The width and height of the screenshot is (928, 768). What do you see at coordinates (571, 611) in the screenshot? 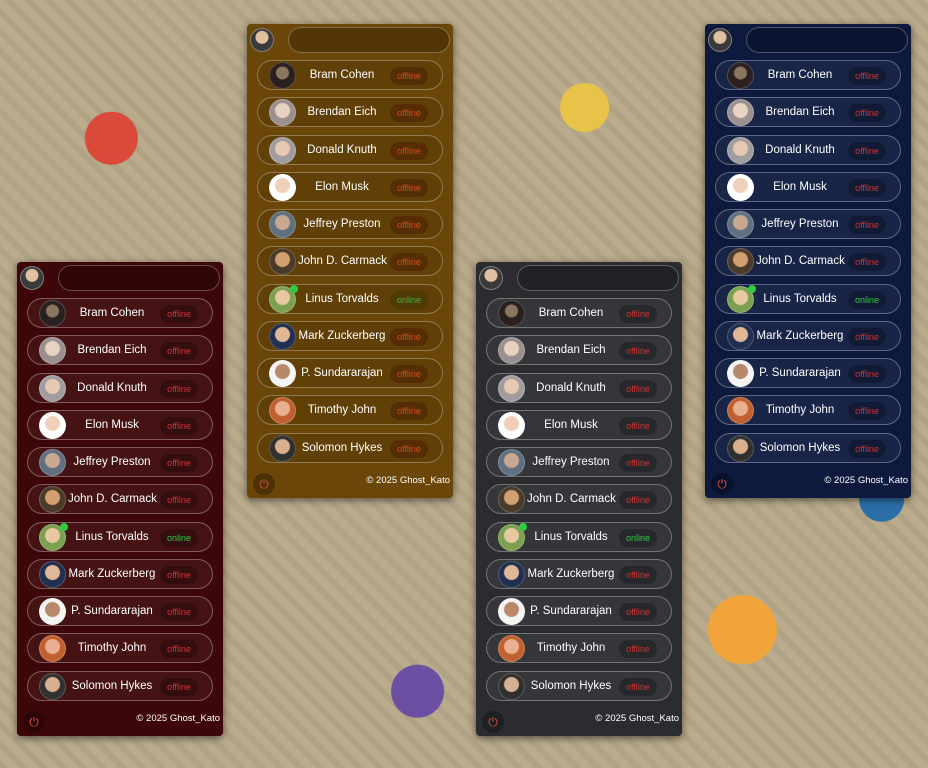
I see `contact-name: P. Sundararajan` at bounding box center [571, 611].